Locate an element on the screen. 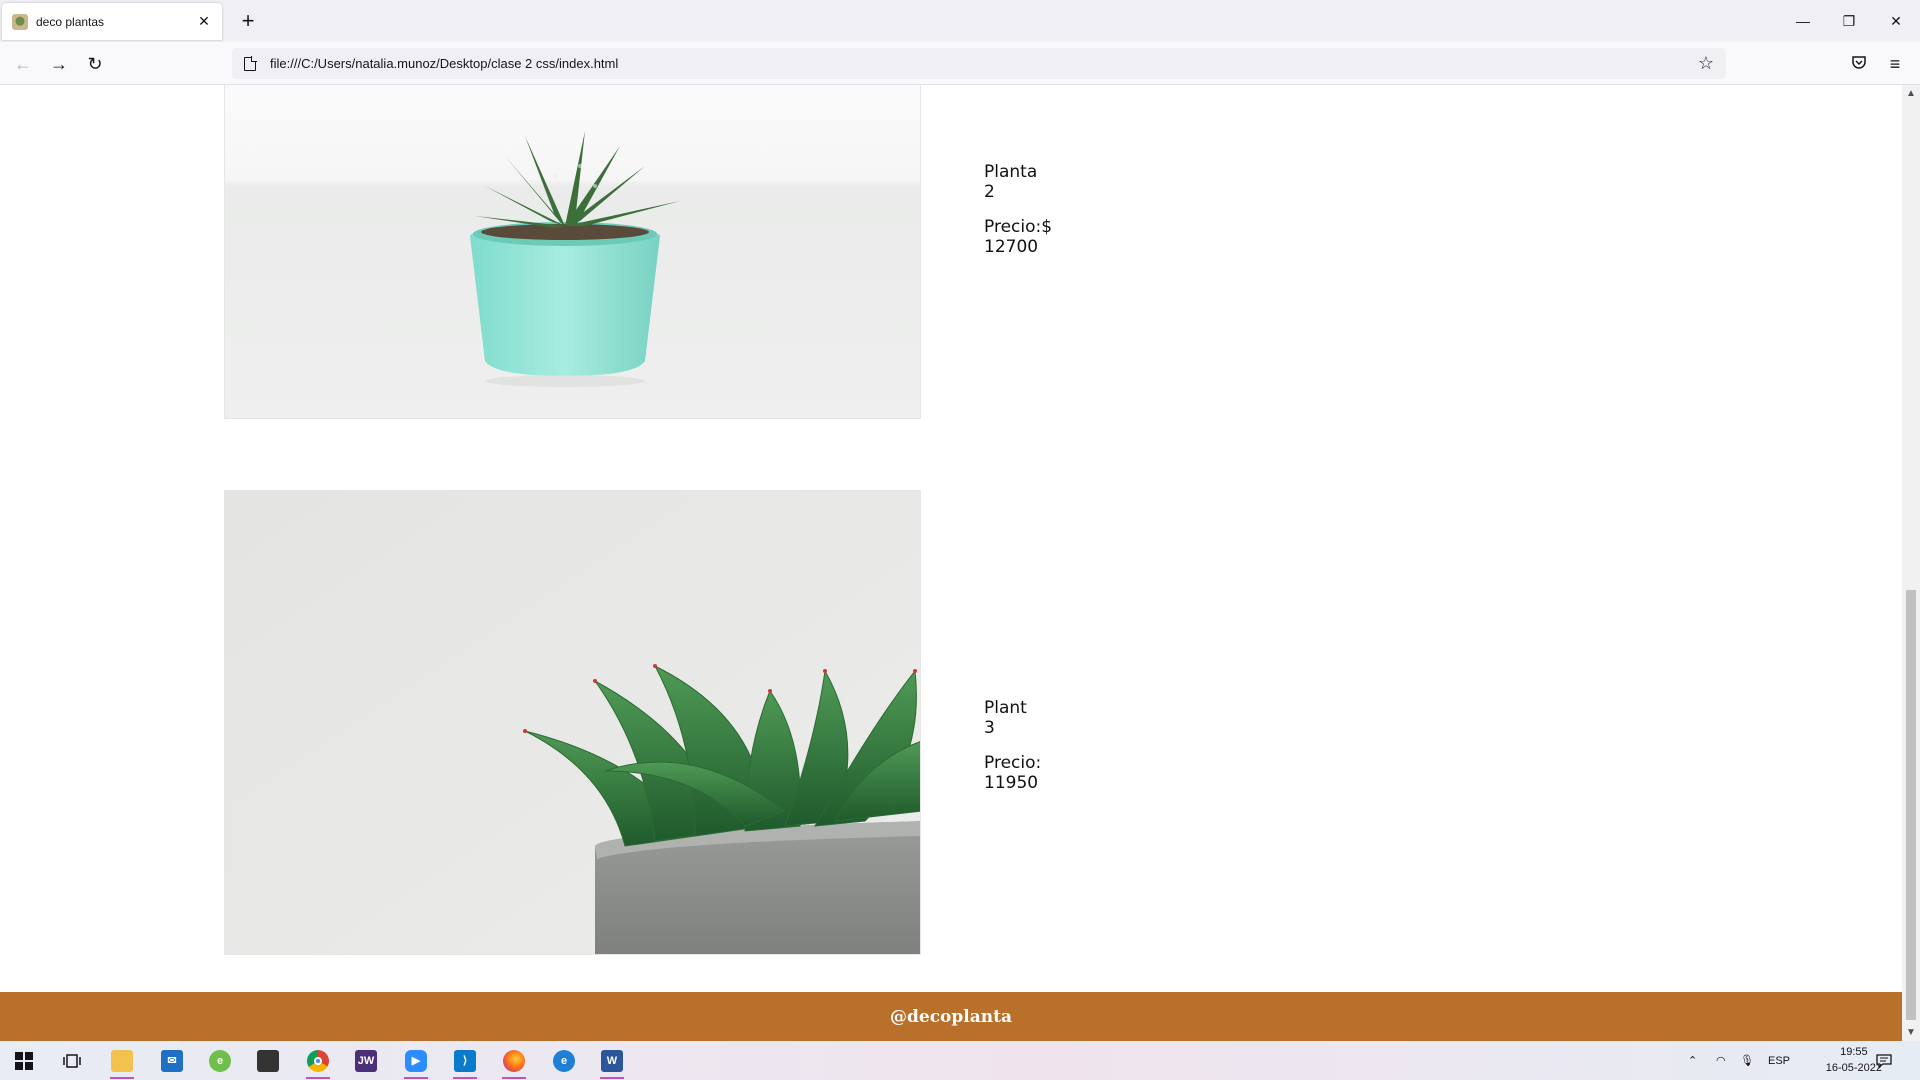 The width and height of the screenshot is (1920, 1080). page-icon is located at coordinates (250, 63).